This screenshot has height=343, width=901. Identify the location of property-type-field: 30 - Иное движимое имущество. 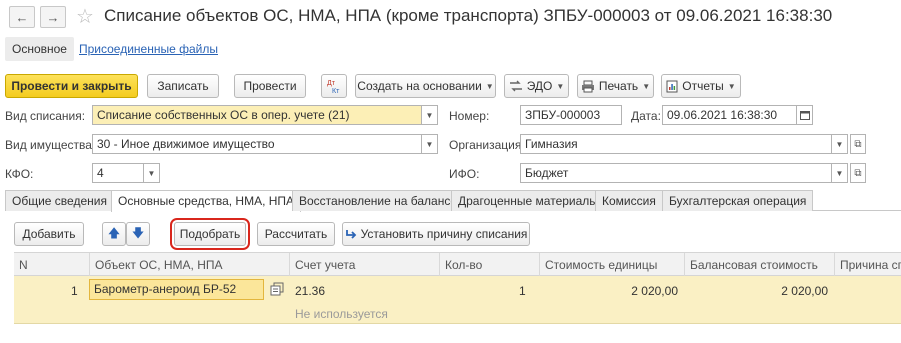
(257, 144).